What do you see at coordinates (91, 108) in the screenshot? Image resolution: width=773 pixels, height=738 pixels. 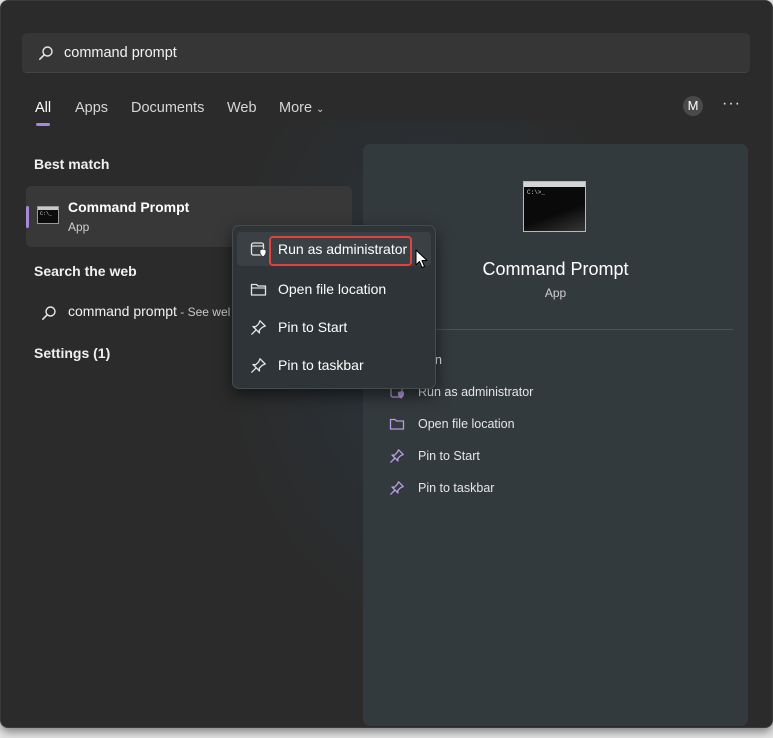 I see `tab-apps: Apps` at bounding box center [91, 108].